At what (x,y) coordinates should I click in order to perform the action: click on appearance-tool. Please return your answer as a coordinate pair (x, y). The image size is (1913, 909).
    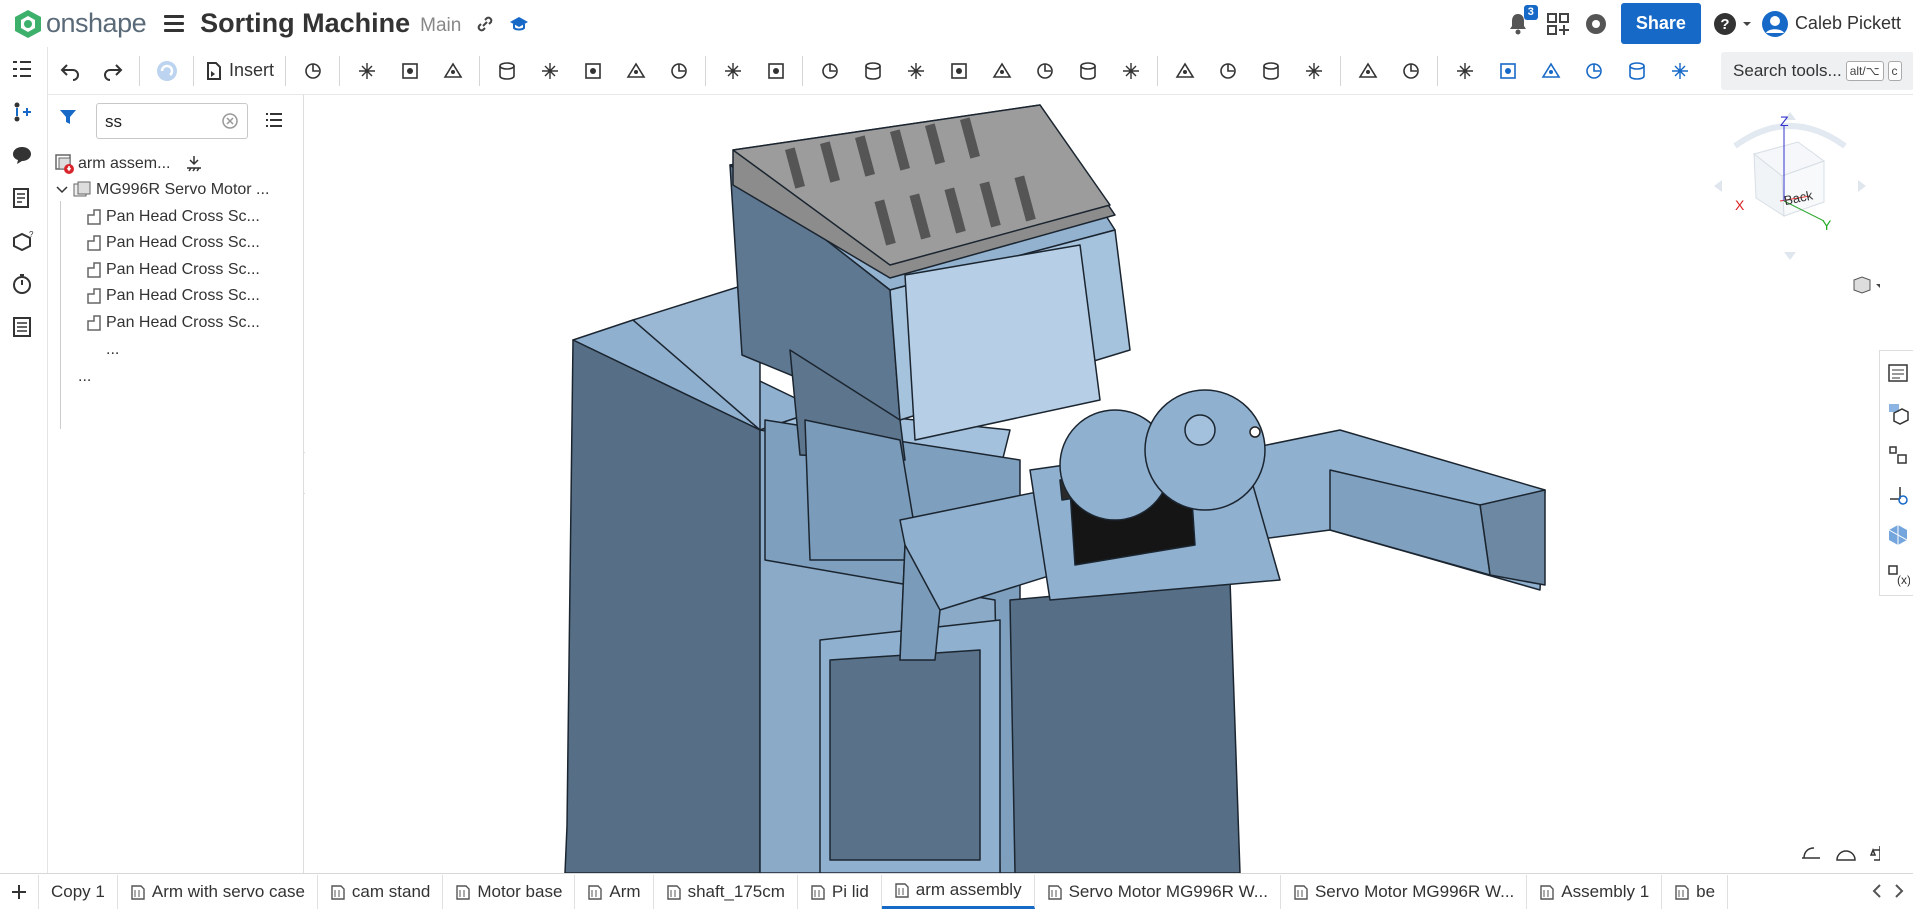
    Looking at the image, I should click on (1411, 71).